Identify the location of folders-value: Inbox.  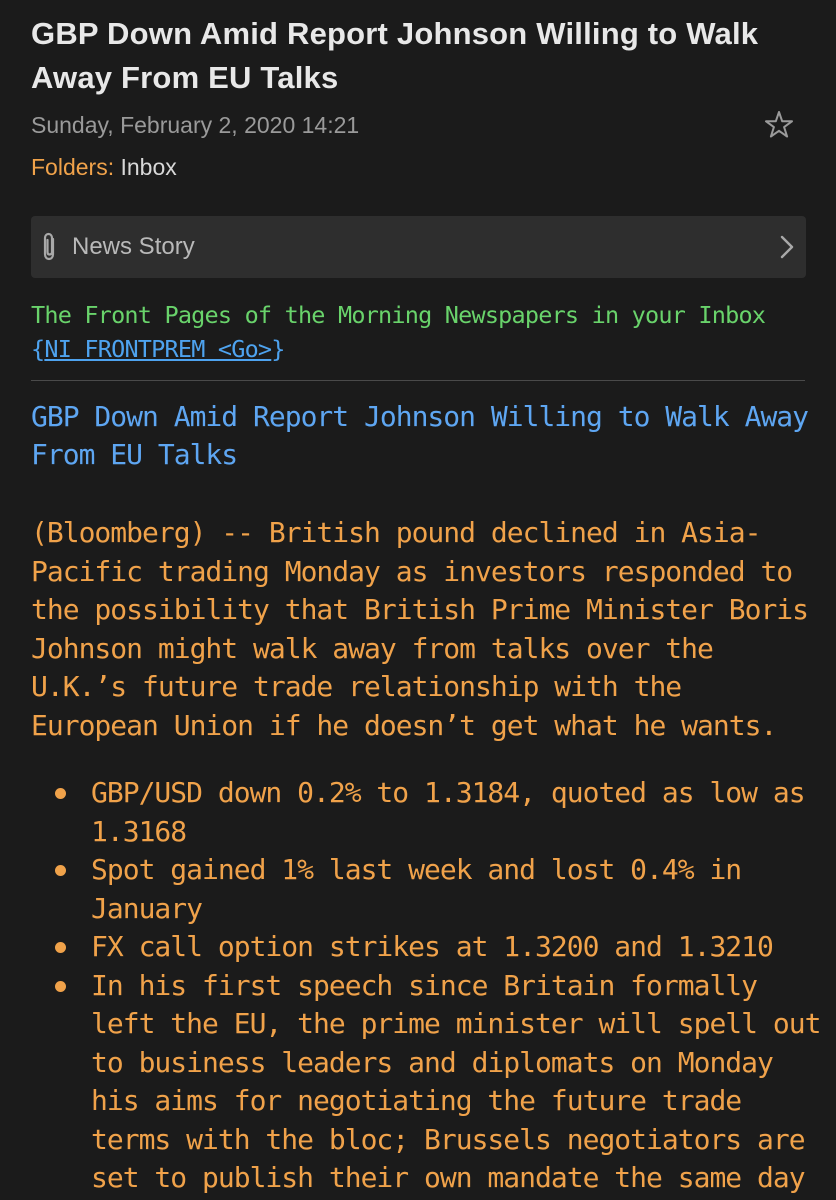
(148, 167).